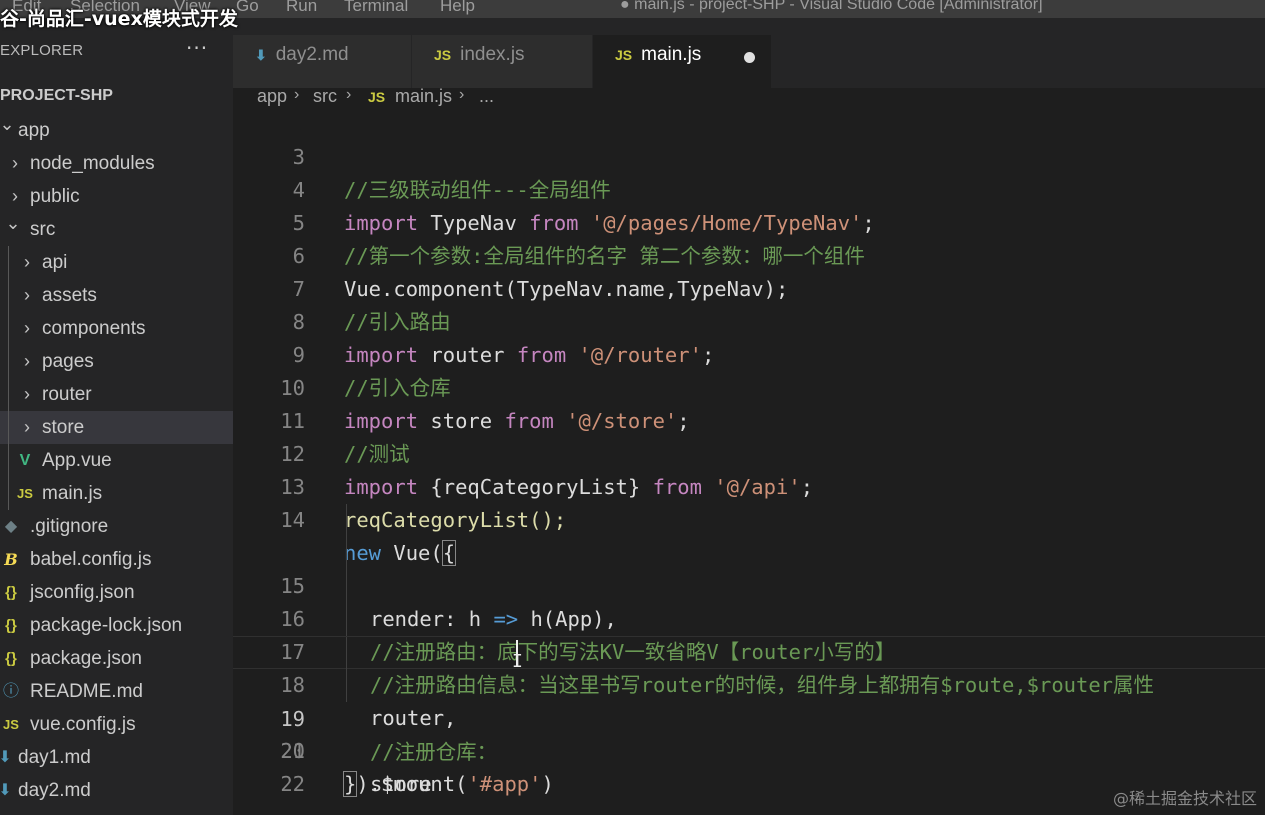 The height and width of the screenshot is (815, 1265). What do you see at coordinates (412, 784) in the screenshot?
I see `identifier: ).$mount(` at bounding box center [412, 784].